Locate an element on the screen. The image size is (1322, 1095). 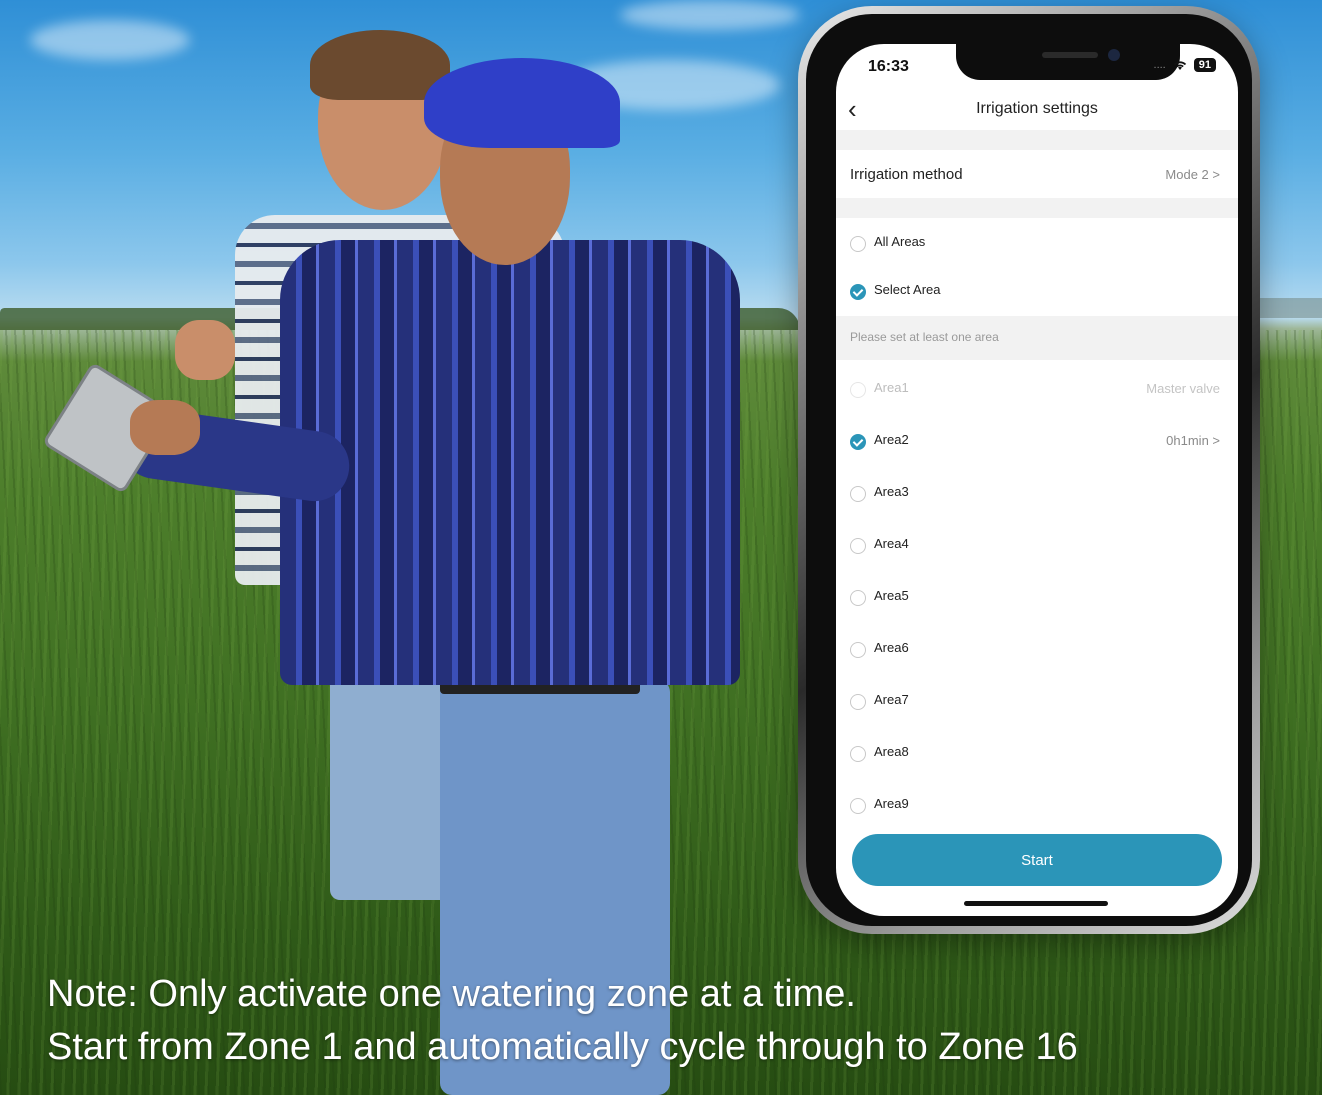
area-label: Area7 is located at coordinates (891, 699).